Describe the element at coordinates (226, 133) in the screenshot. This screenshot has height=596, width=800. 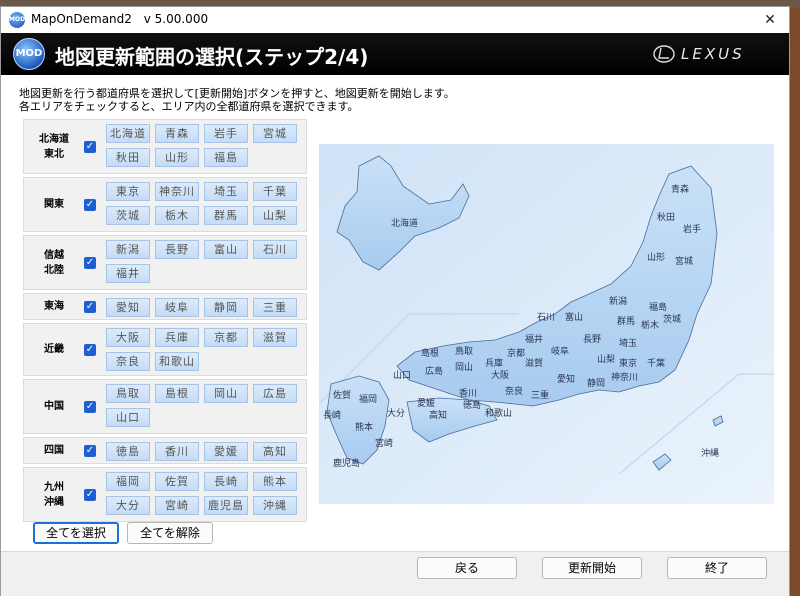
I see `prefecture-button: 岩手` at that location.